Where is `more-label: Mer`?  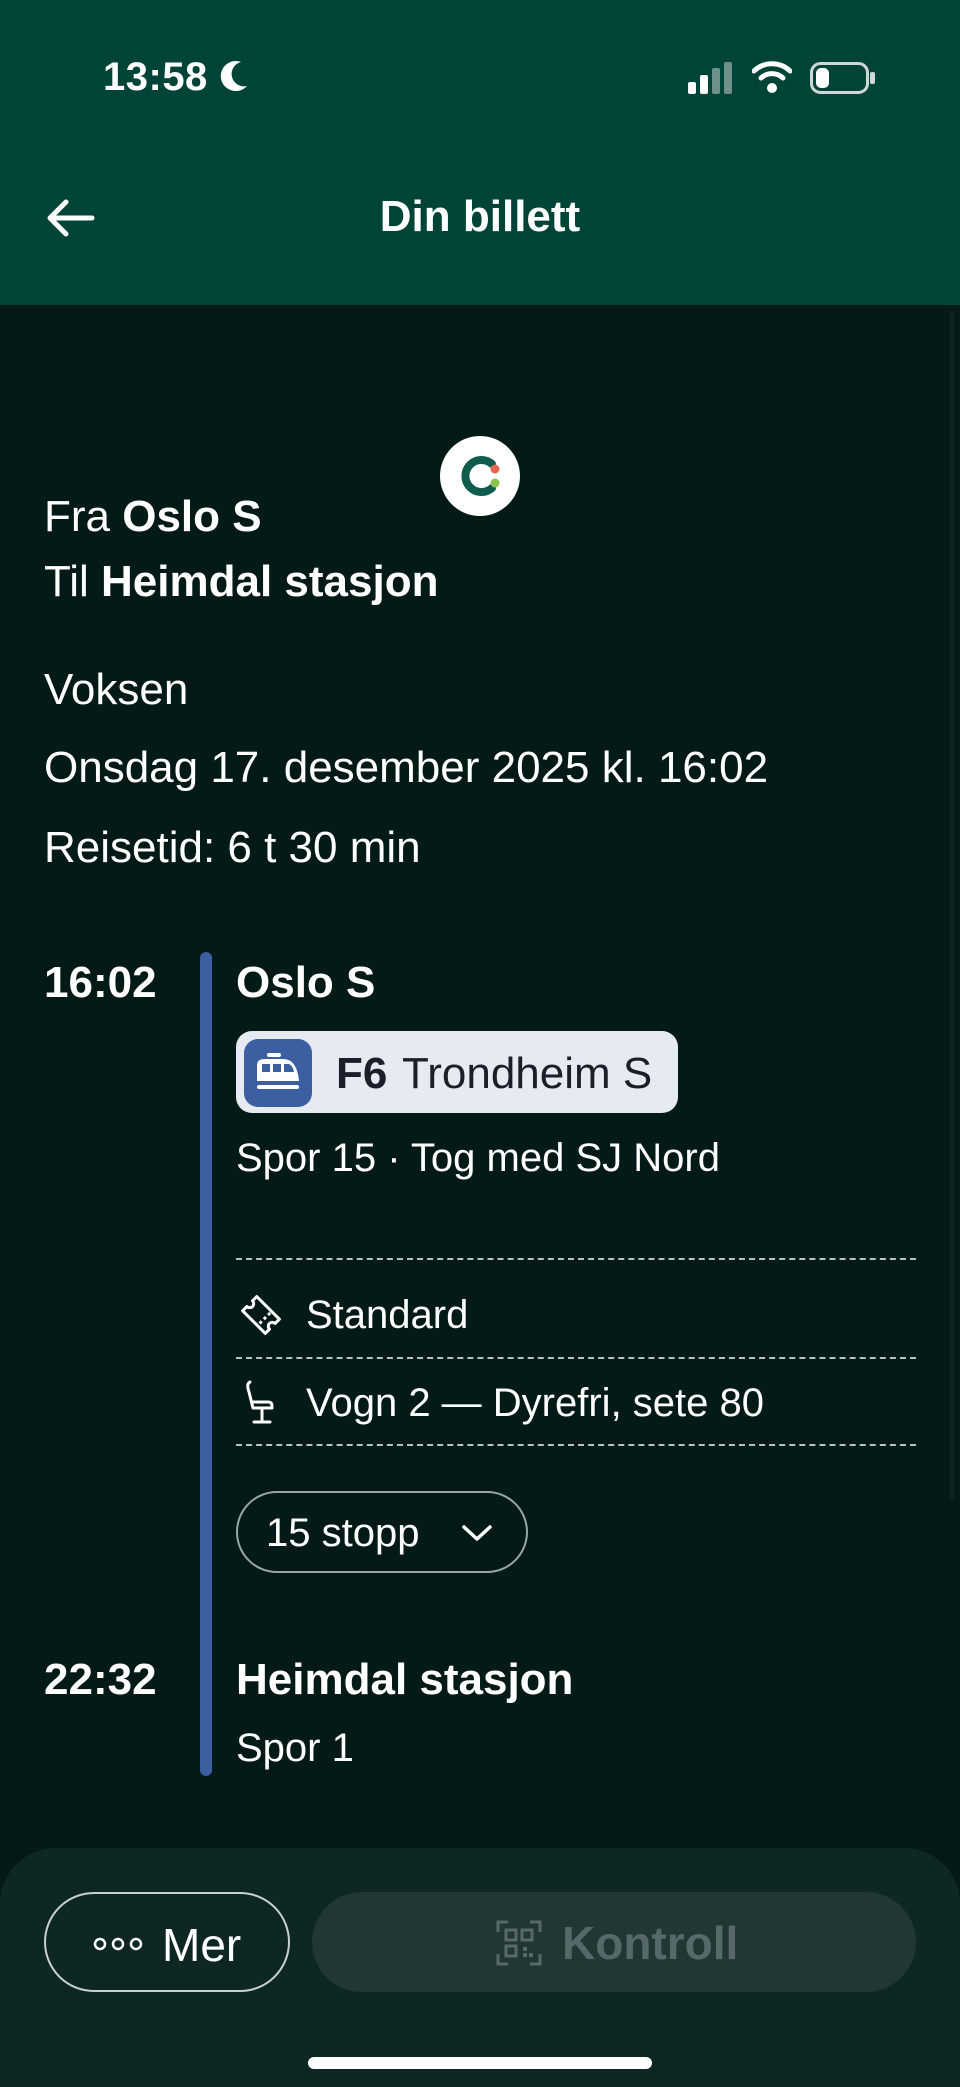 more-label: Mer is located at coordinates (202, 1945).